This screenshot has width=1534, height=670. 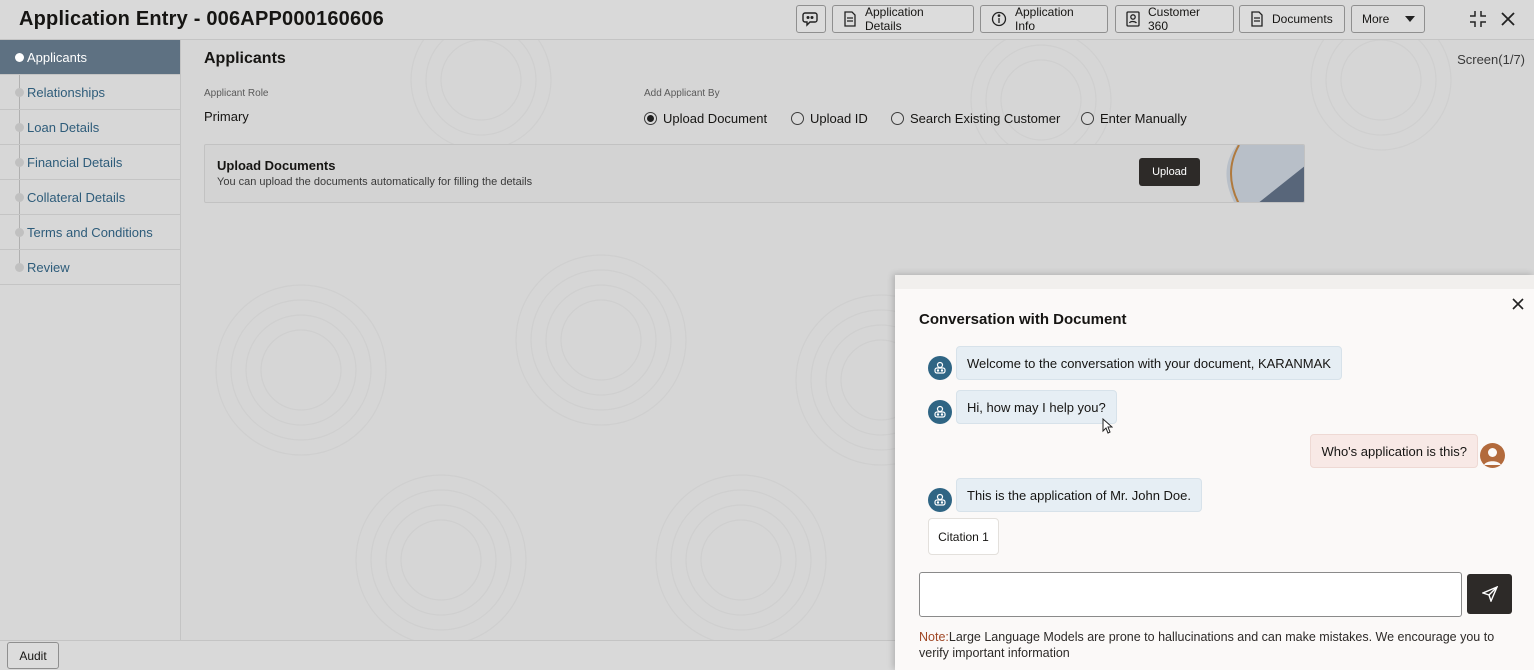 I want to click on upload-card-title: Upload Documents, so click(x=276, y=165).